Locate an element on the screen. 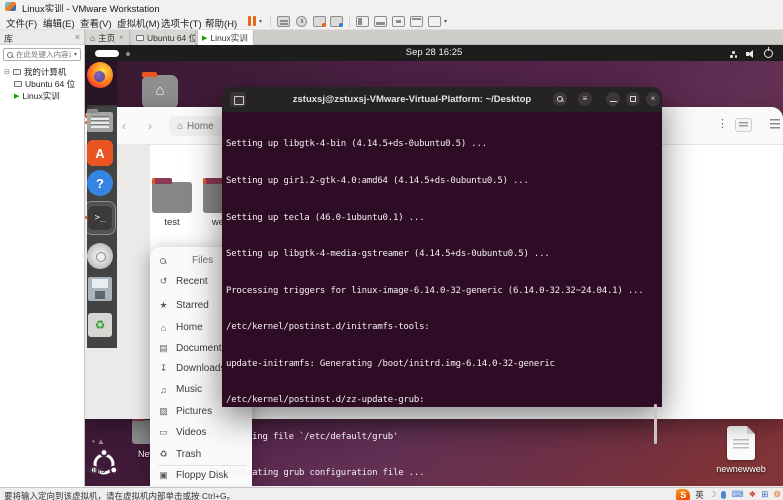 The height and width of the screenshot is (500, 783). terminal-close-button: × is located at coordinates (653, 99).